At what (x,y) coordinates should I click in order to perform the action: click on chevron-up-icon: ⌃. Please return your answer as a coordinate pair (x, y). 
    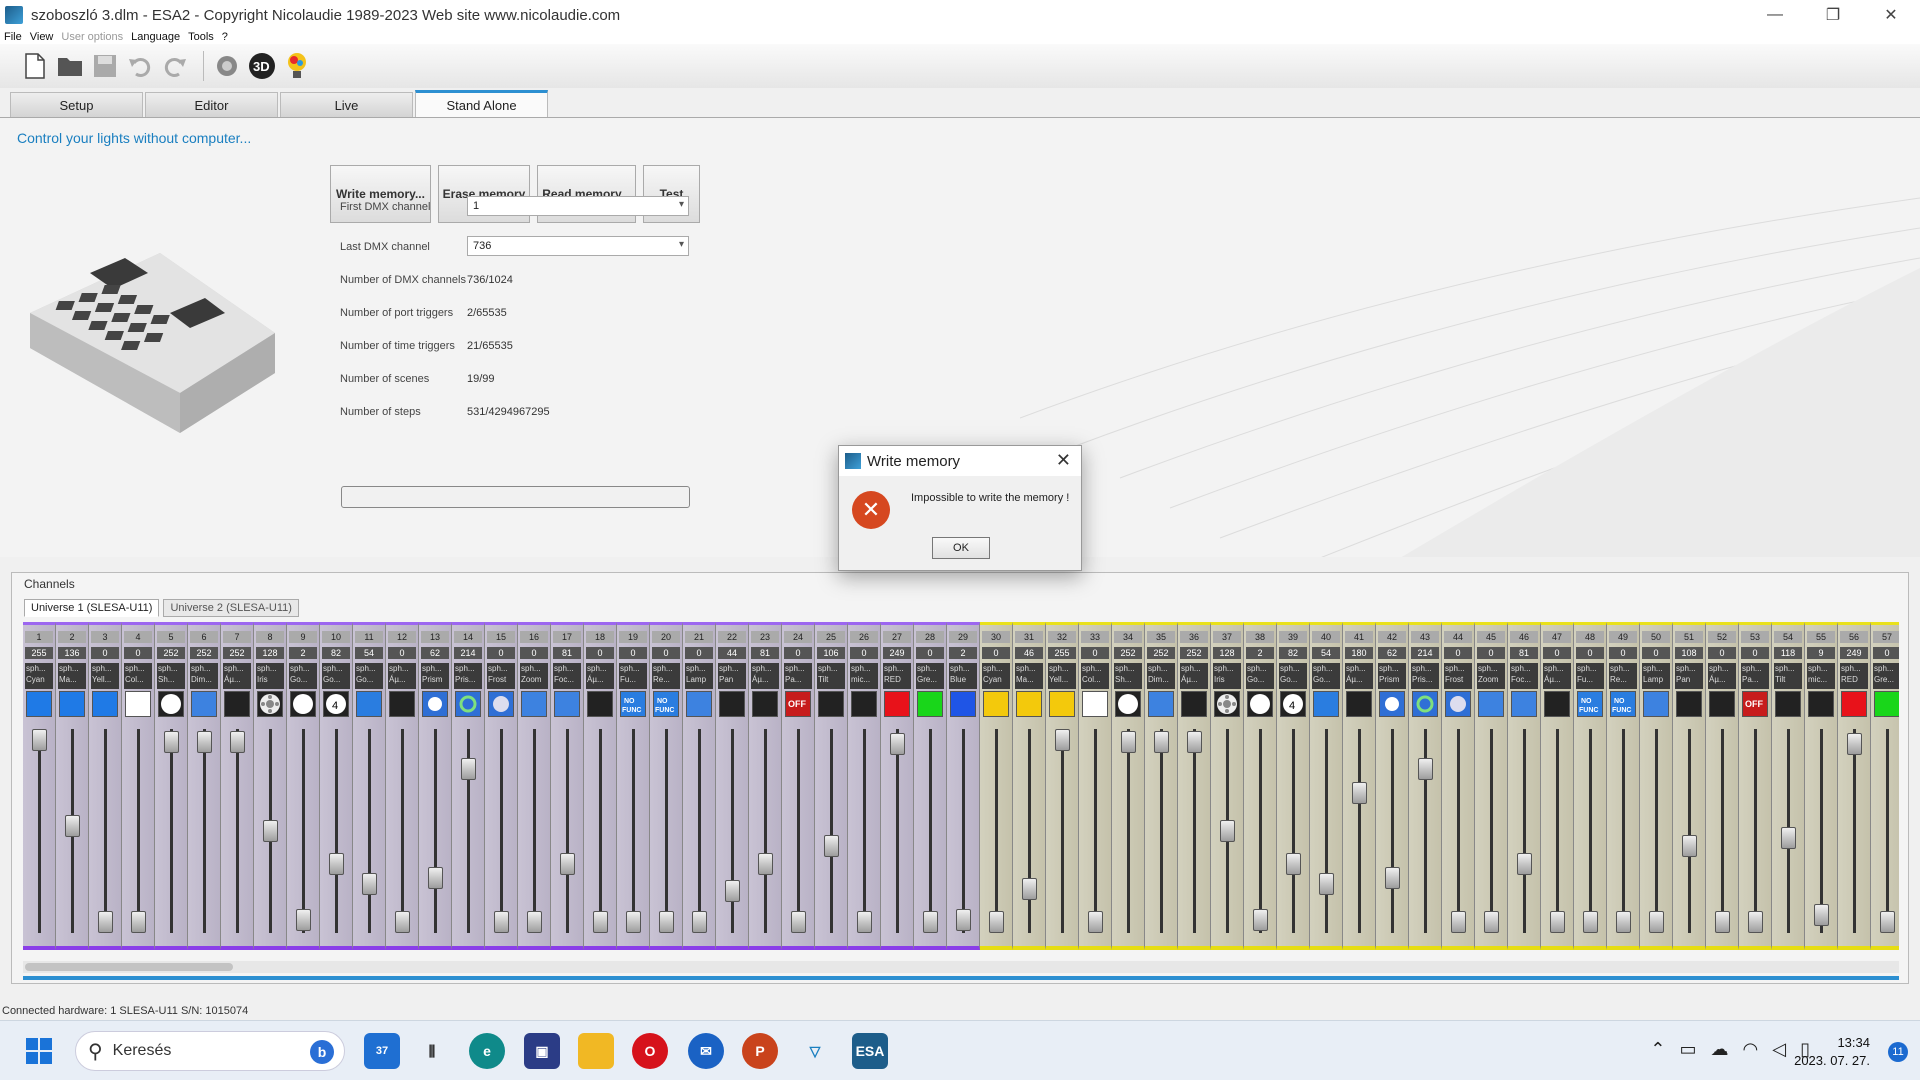
    Looking at the image, I should click on (1657, 1049).